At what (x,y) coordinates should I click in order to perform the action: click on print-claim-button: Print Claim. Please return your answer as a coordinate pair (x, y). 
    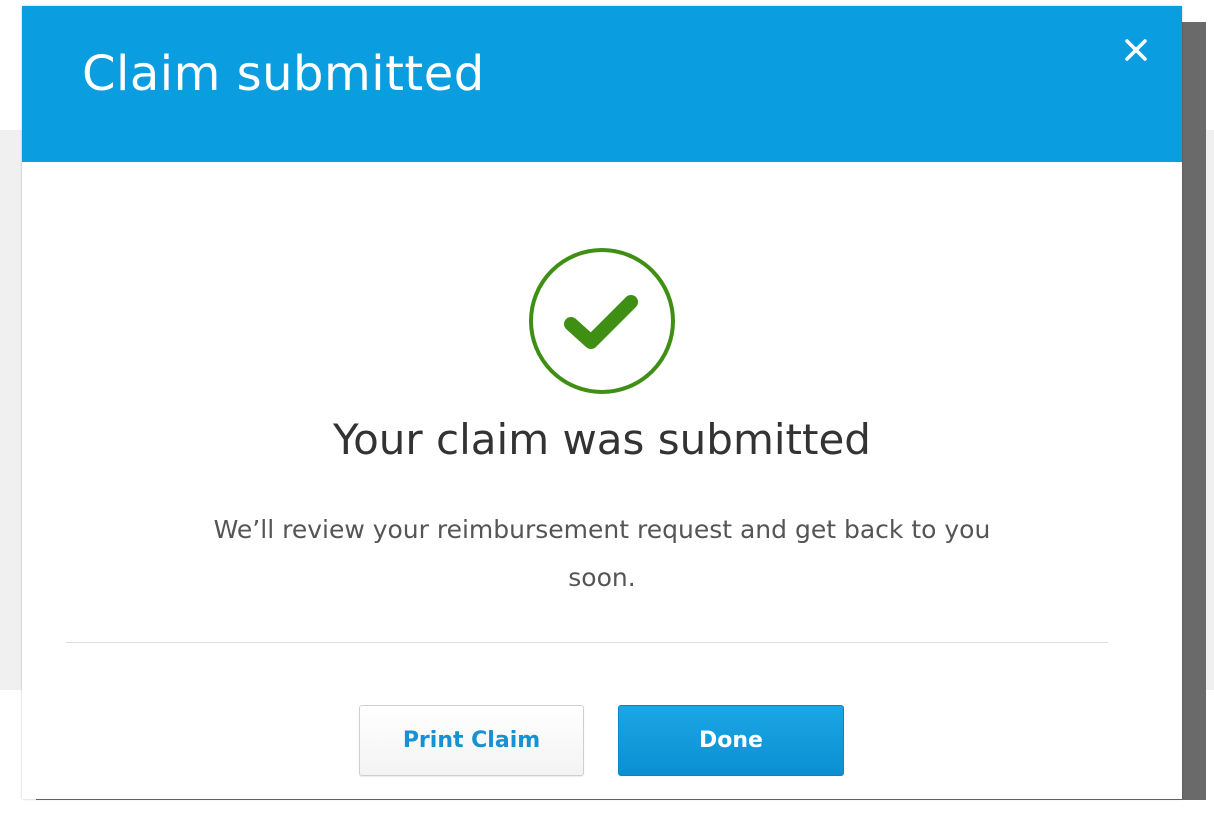
    Looking at the image, I should click on (471, 740).